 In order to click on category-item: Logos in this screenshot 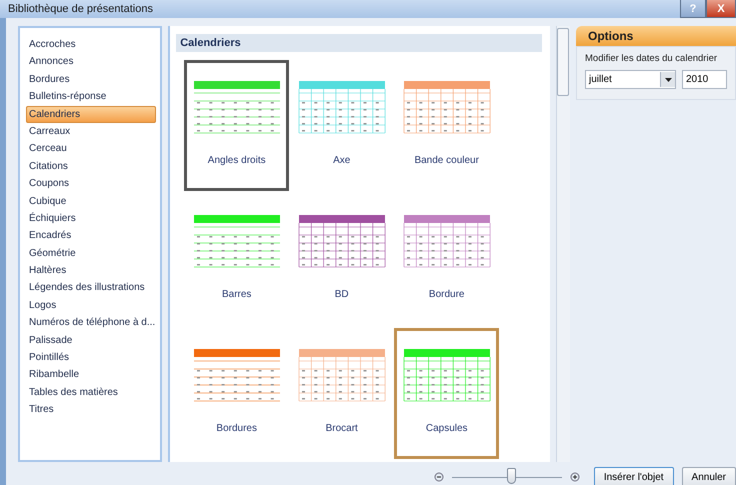, I will do `click(91, 305)`.